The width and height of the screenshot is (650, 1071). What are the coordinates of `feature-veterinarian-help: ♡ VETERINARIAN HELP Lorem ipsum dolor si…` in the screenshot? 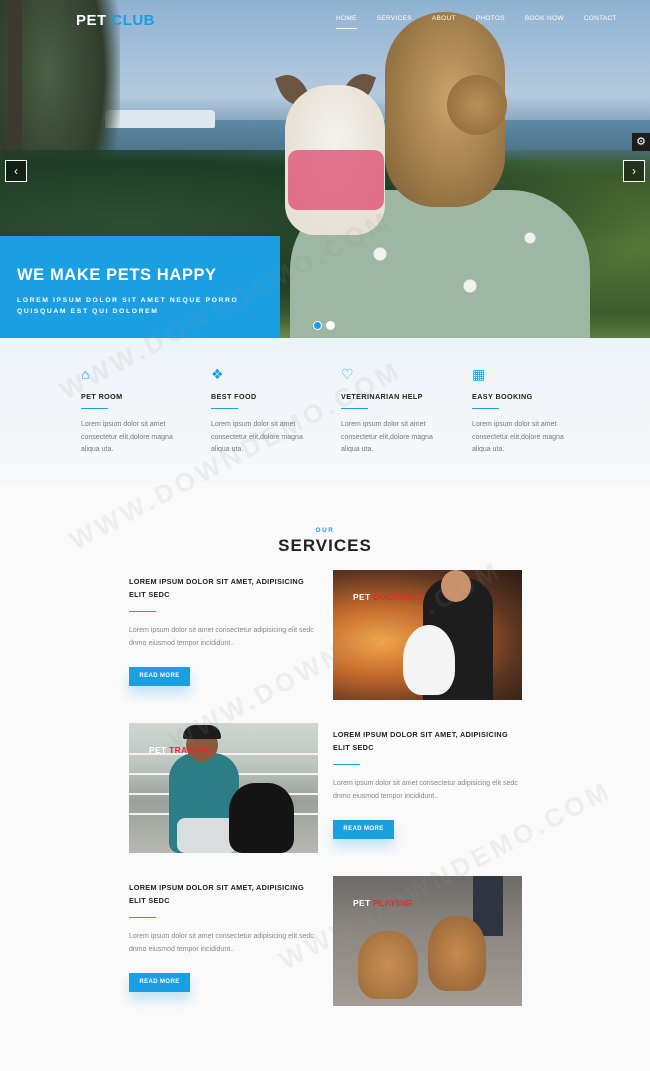 It's located at (396, 411).